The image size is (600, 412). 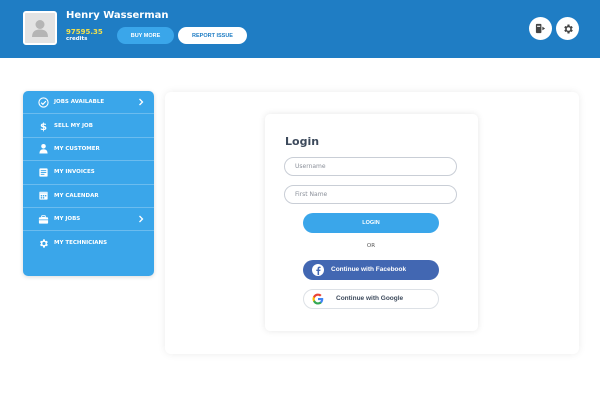 I want to click on calendar-icon, so click(x=43, y=196).